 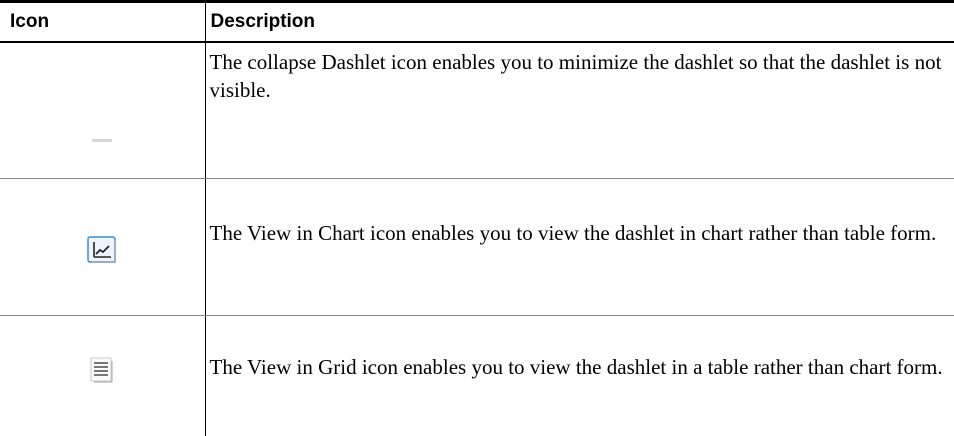 I want to click on view-in-grid-icon, so click(x=101, y=370).